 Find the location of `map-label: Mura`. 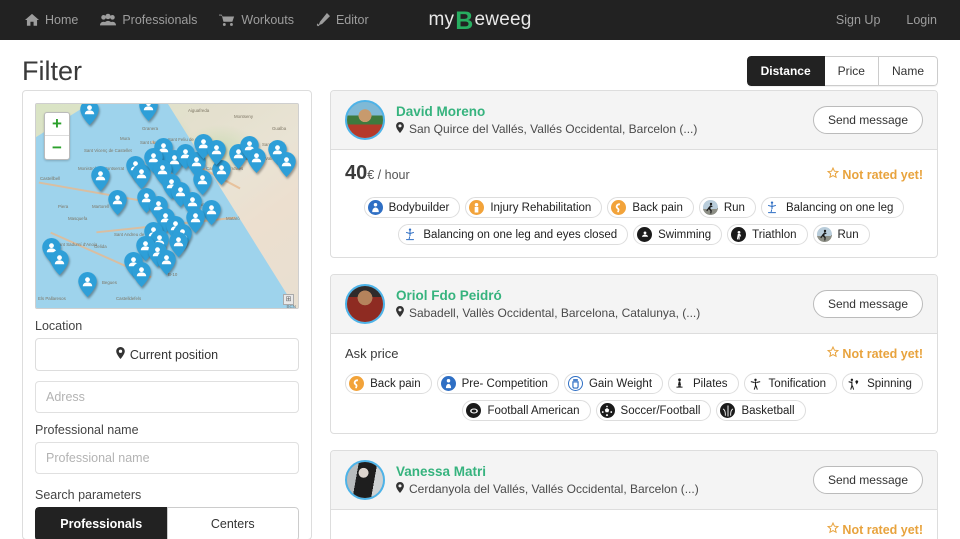

map-label: Mura is located at coordinates (125, 138).